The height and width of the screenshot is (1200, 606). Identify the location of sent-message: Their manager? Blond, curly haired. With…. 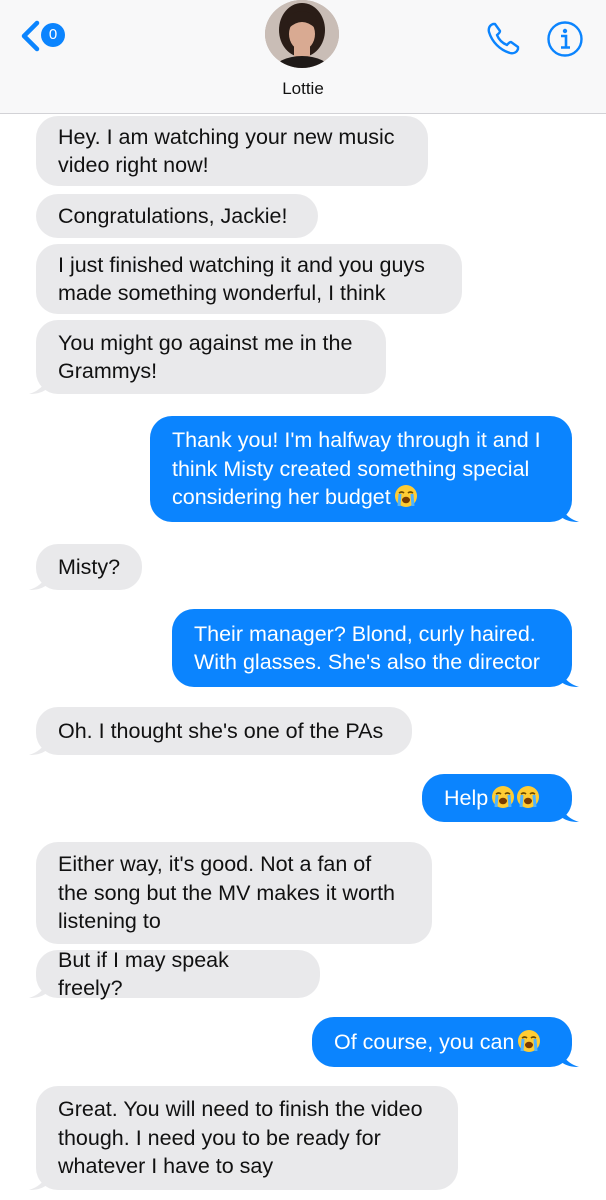
(375, 648).